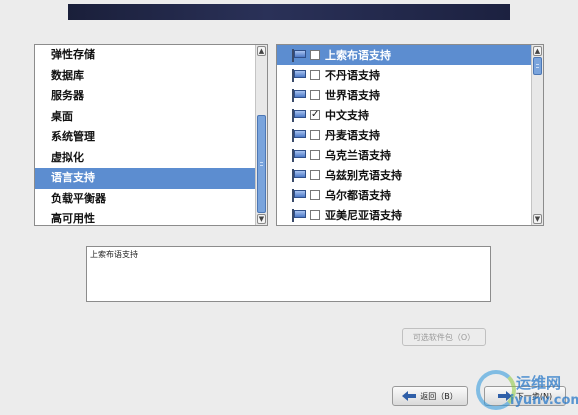 This screenshot has width=578, height=415. What do you see at coordinates (404, 75) in the screenshot?
I see `group-item: 不丹语支持` at bounding box center [404, 75].